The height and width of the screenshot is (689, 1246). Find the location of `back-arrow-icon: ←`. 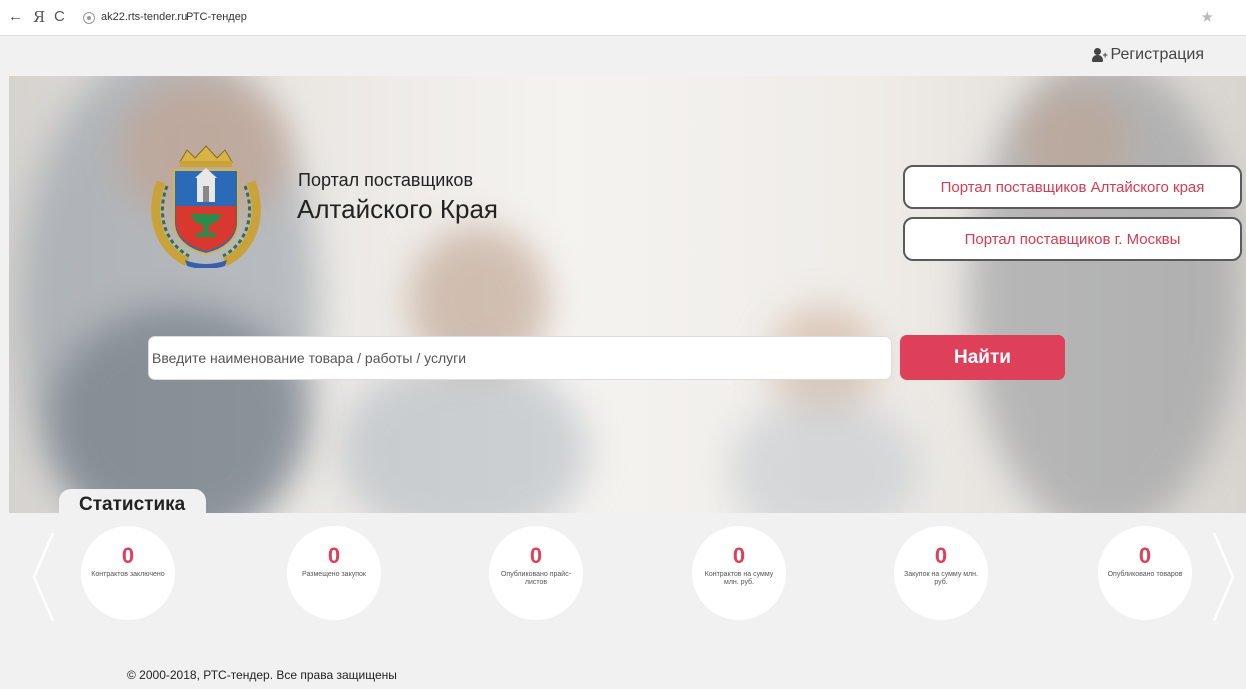

back-arrow-icon: ← is located at coordinates (15, 17).